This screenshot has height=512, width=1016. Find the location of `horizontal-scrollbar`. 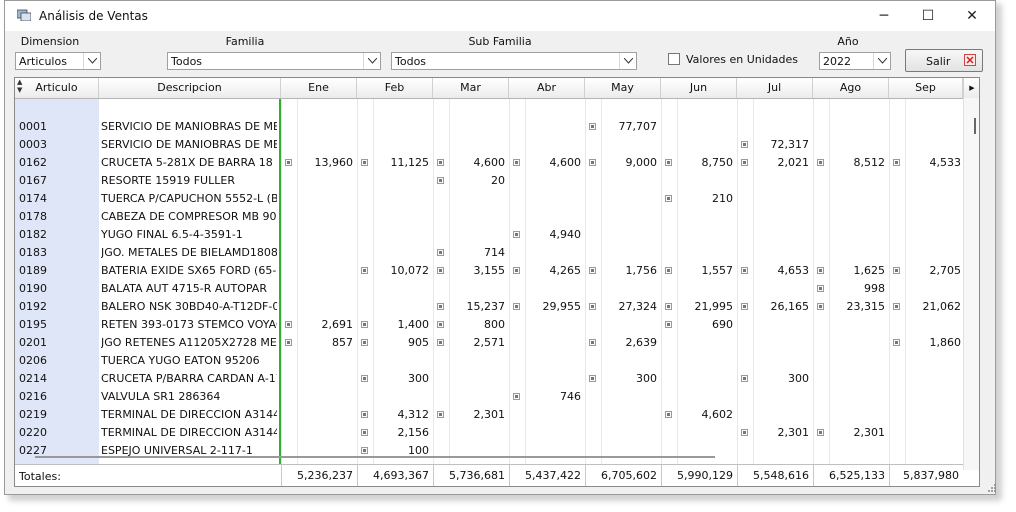

horizontal-scrollbar is located at coordinates (489, 457).